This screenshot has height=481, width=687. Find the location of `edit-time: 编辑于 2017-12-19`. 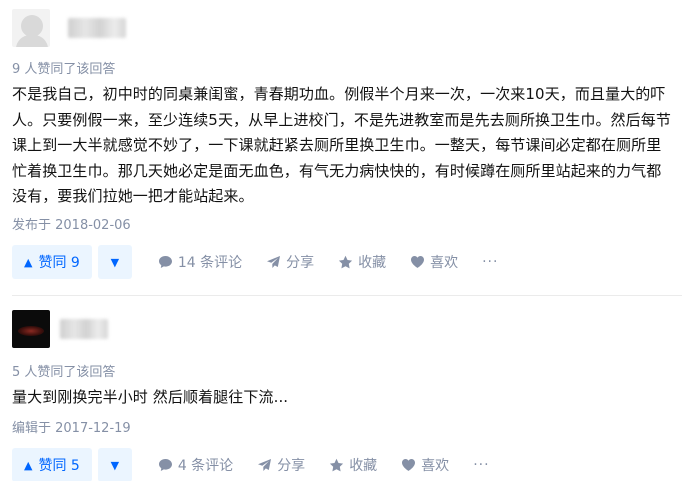

edit-time: 编辑于 2017-12-19 is located at coordinates (71, 426).